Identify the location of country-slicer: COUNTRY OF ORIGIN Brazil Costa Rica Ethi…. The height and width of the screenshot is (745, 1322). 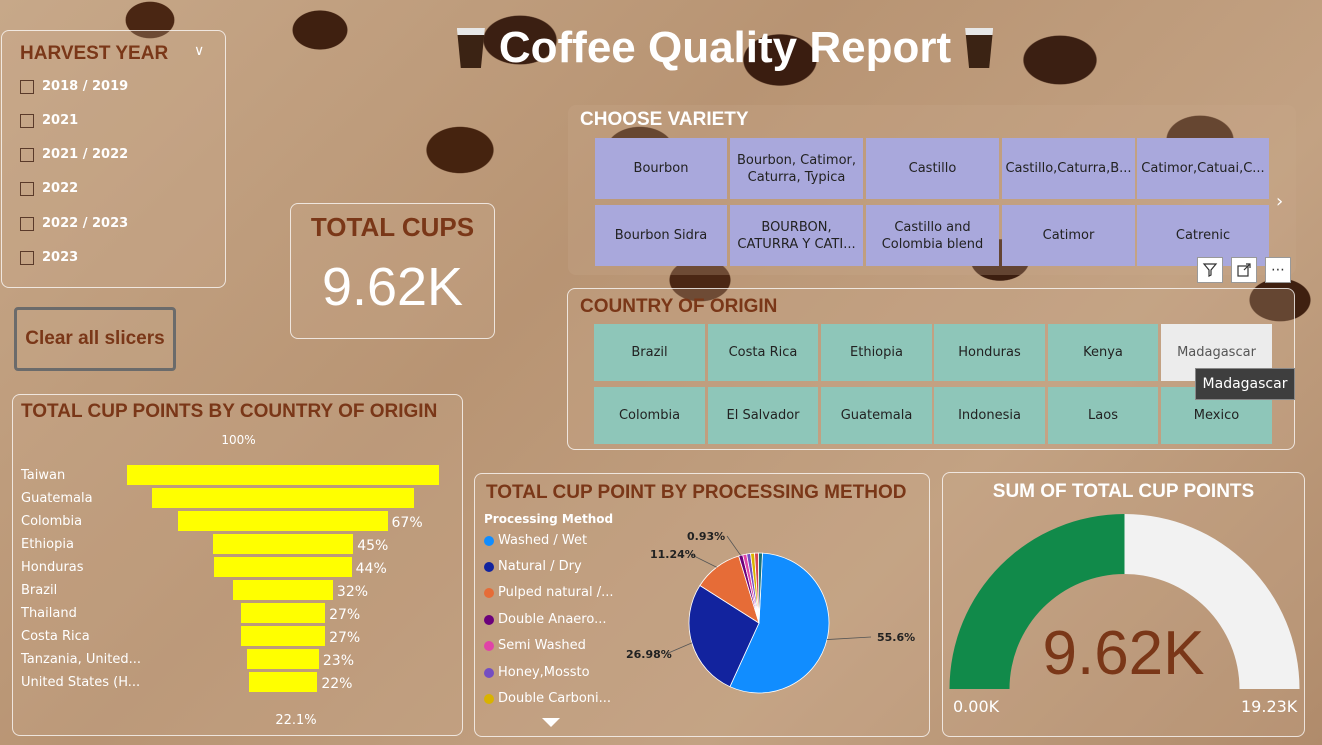
(931, 369).